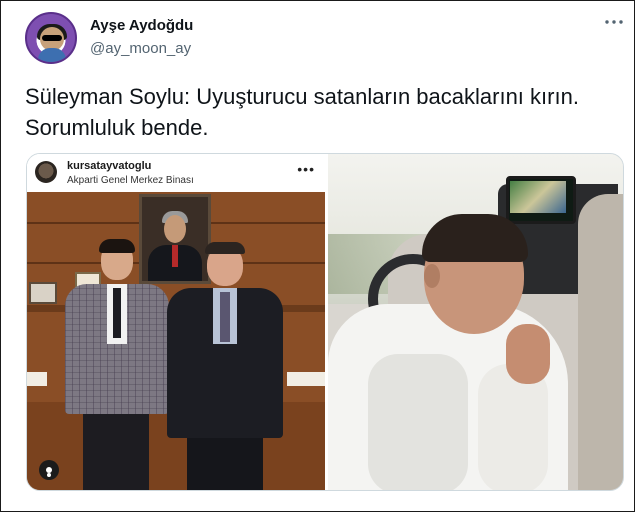 This screenshot has height=512, width=635. What do you see at coordinates (141, 25) in the screenshot?
I see `author-display-name: Ayşe Aydoğdu` at bounding box center [141, 25].